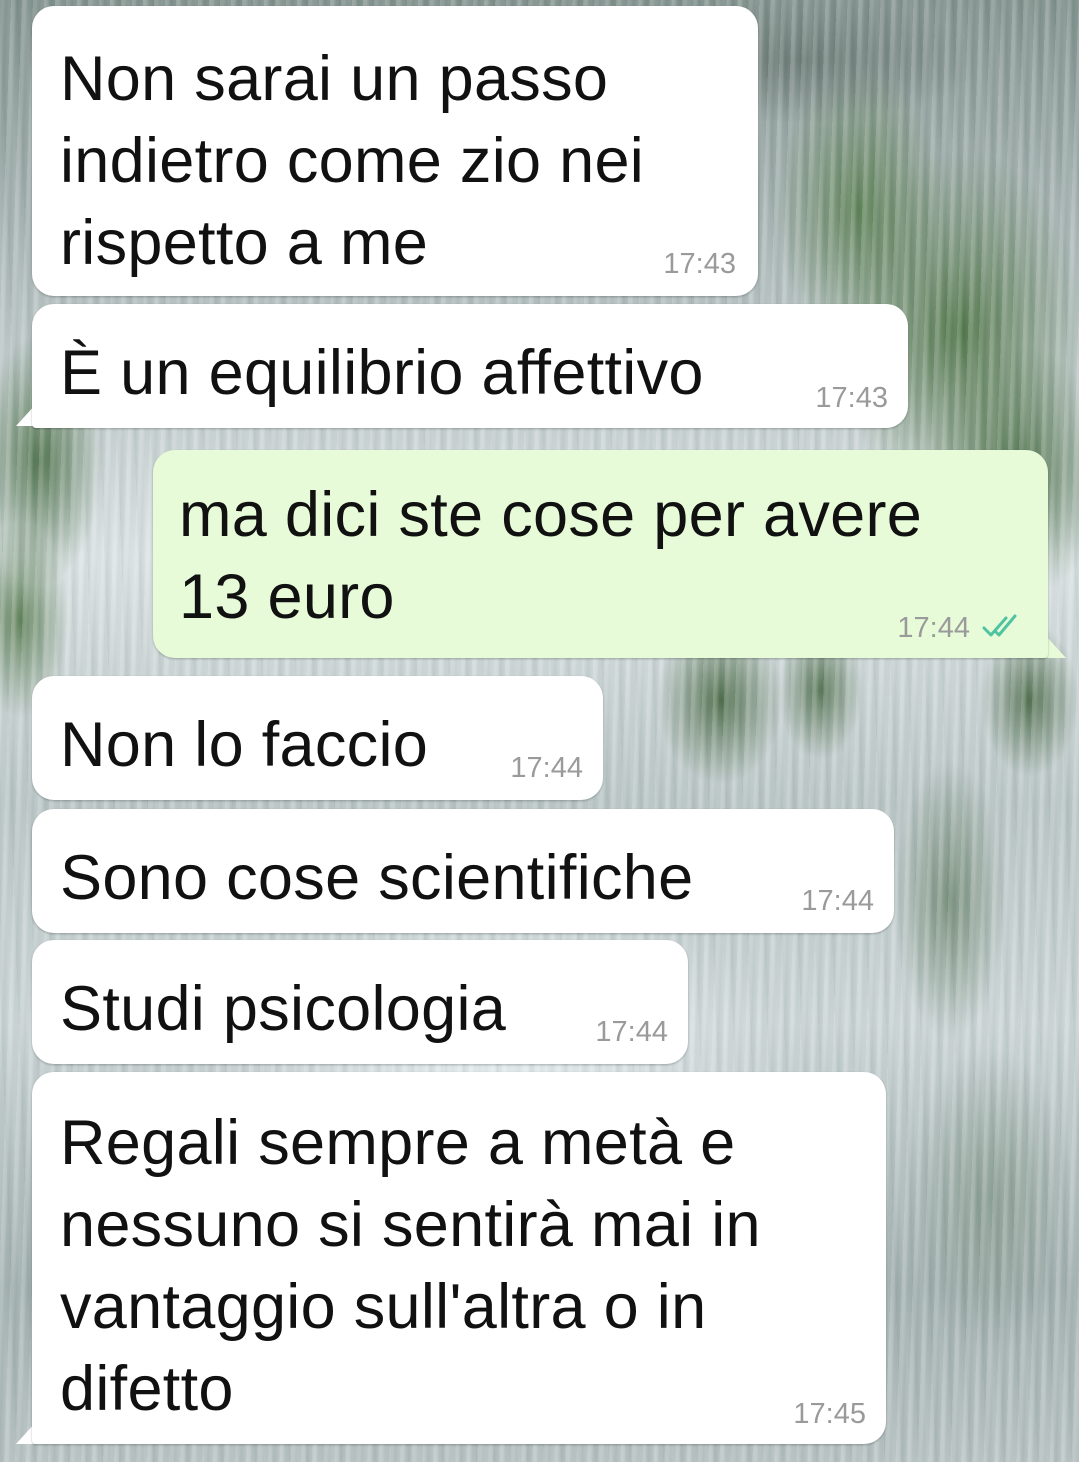 Image resolution: width=1079 pixels, height=1462 pixels. I want to click on message-bubble-incoming: È un equilibrio affettivo 17:43, so click(470, 366).